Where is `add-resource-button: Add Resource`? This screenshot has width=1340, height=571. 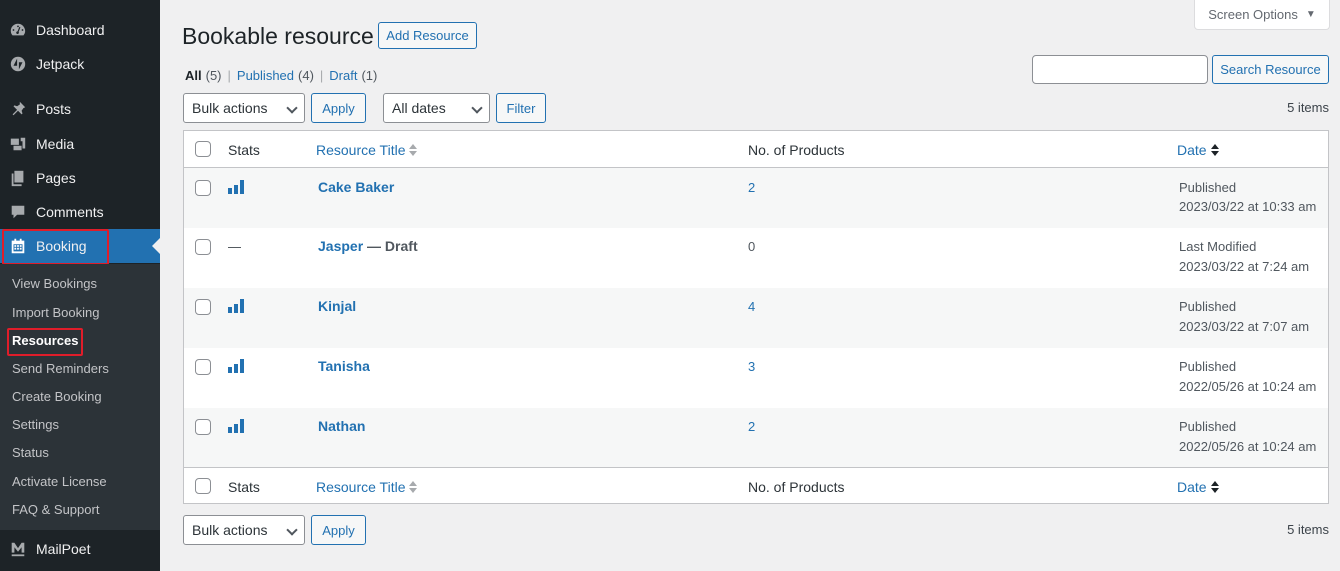
add-resource-button: Add Resource is located at coordinates (427, 35).